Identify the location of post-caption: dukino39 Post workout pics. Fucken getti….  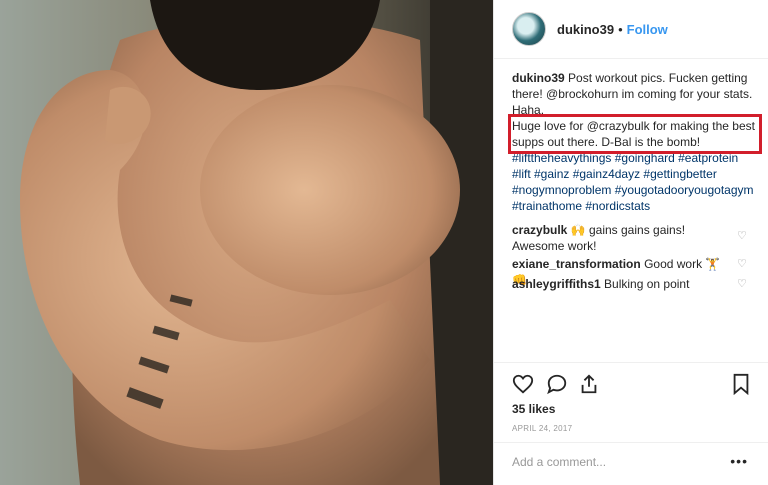
(635, 142).